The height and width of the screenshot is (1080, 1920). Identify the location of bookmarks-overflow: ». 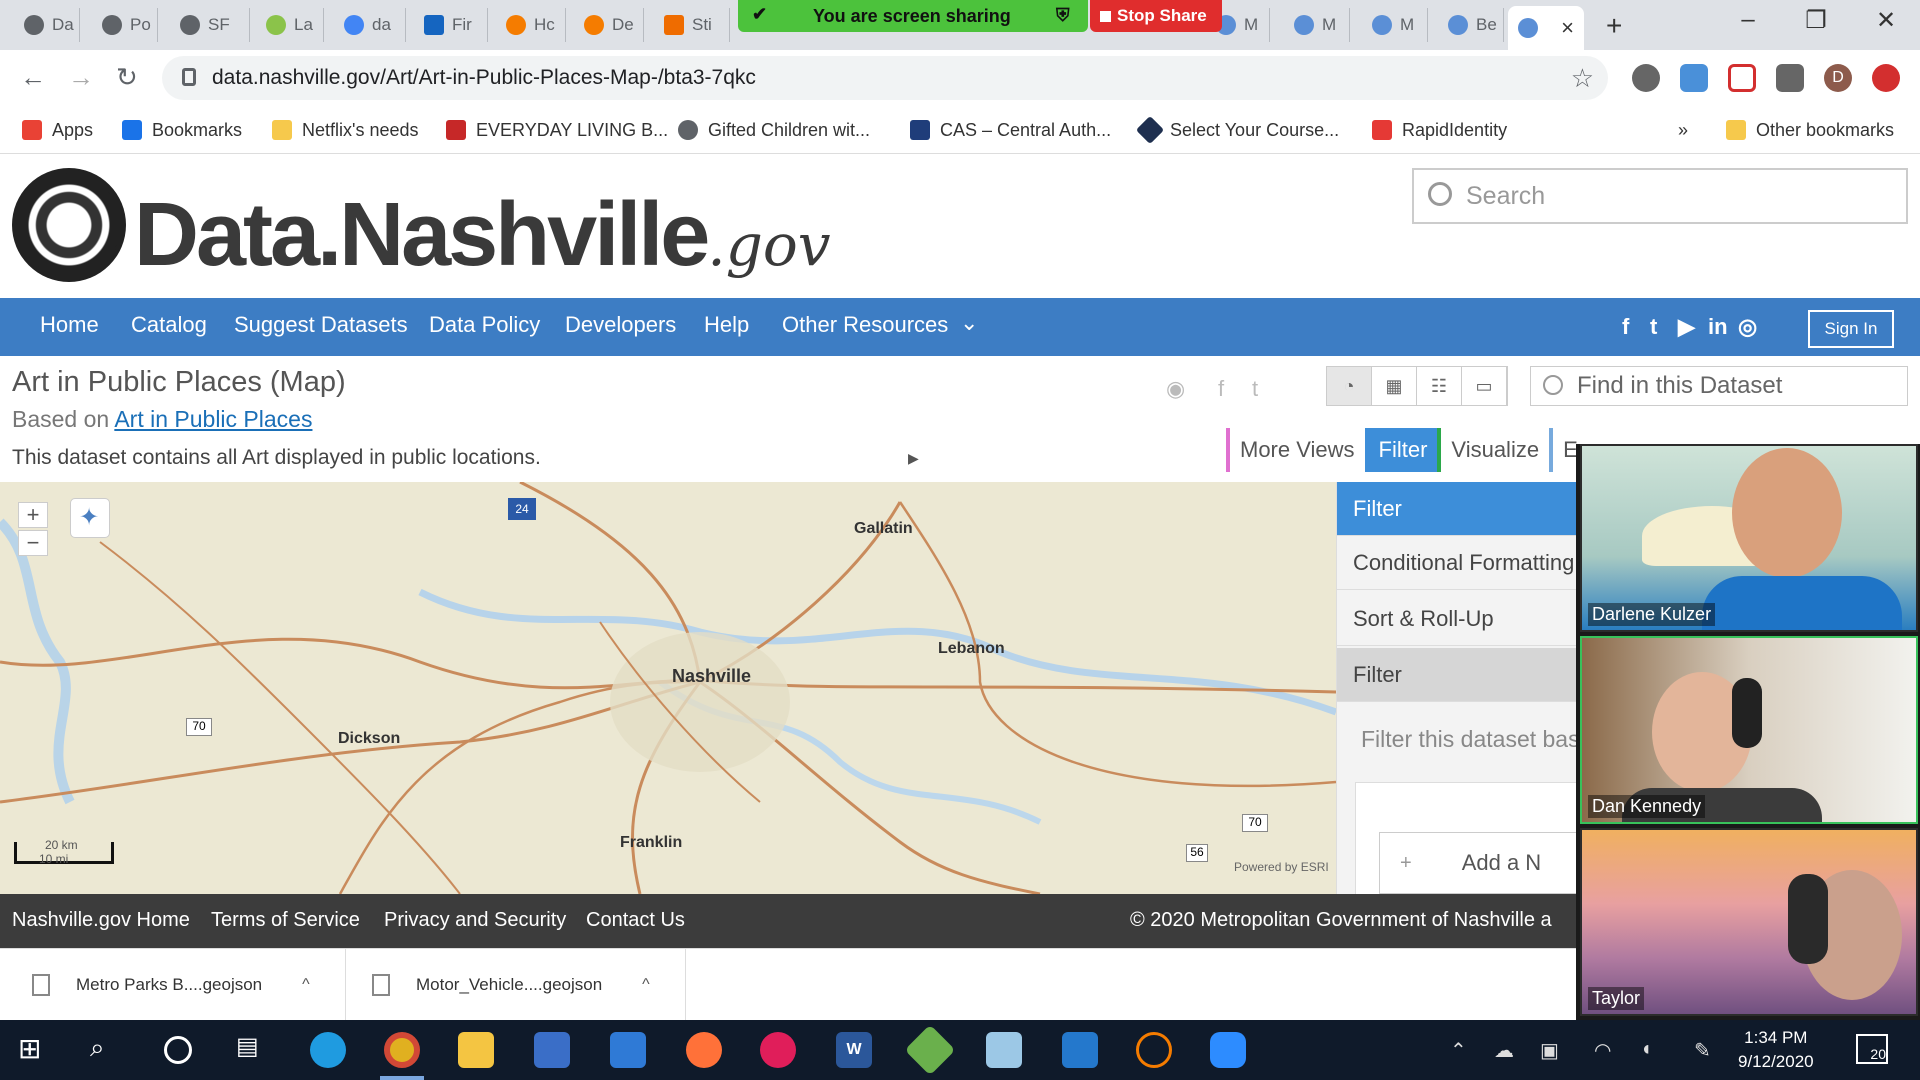
(1683, 130).